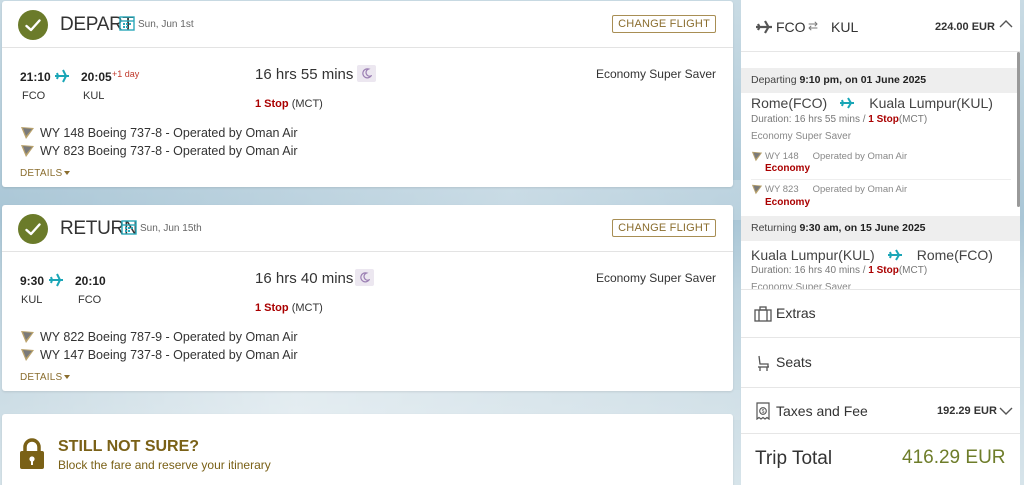  What do you see at coordinates (32, 281) in the screenshot?
I see `departure-time: 9:30` at bounding box center [32, 281].